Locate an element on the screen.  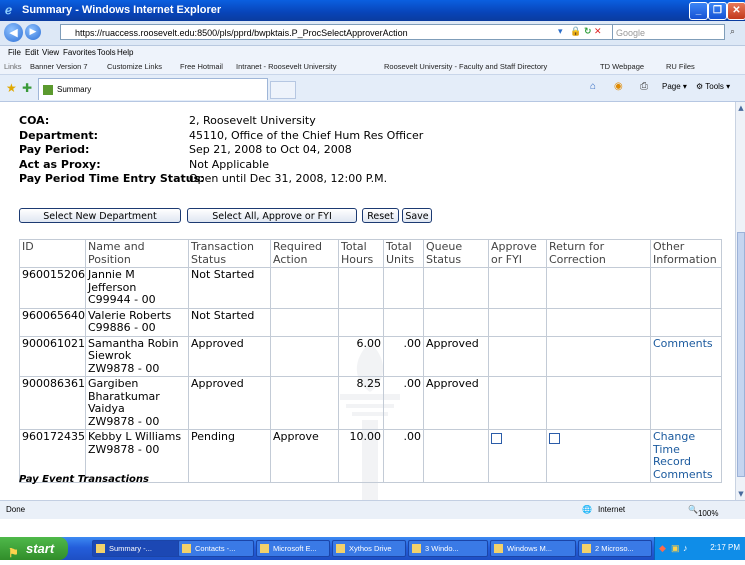
pay-event-transactions-heading: Pay Event Transactions is located at coordinates (84, 479).